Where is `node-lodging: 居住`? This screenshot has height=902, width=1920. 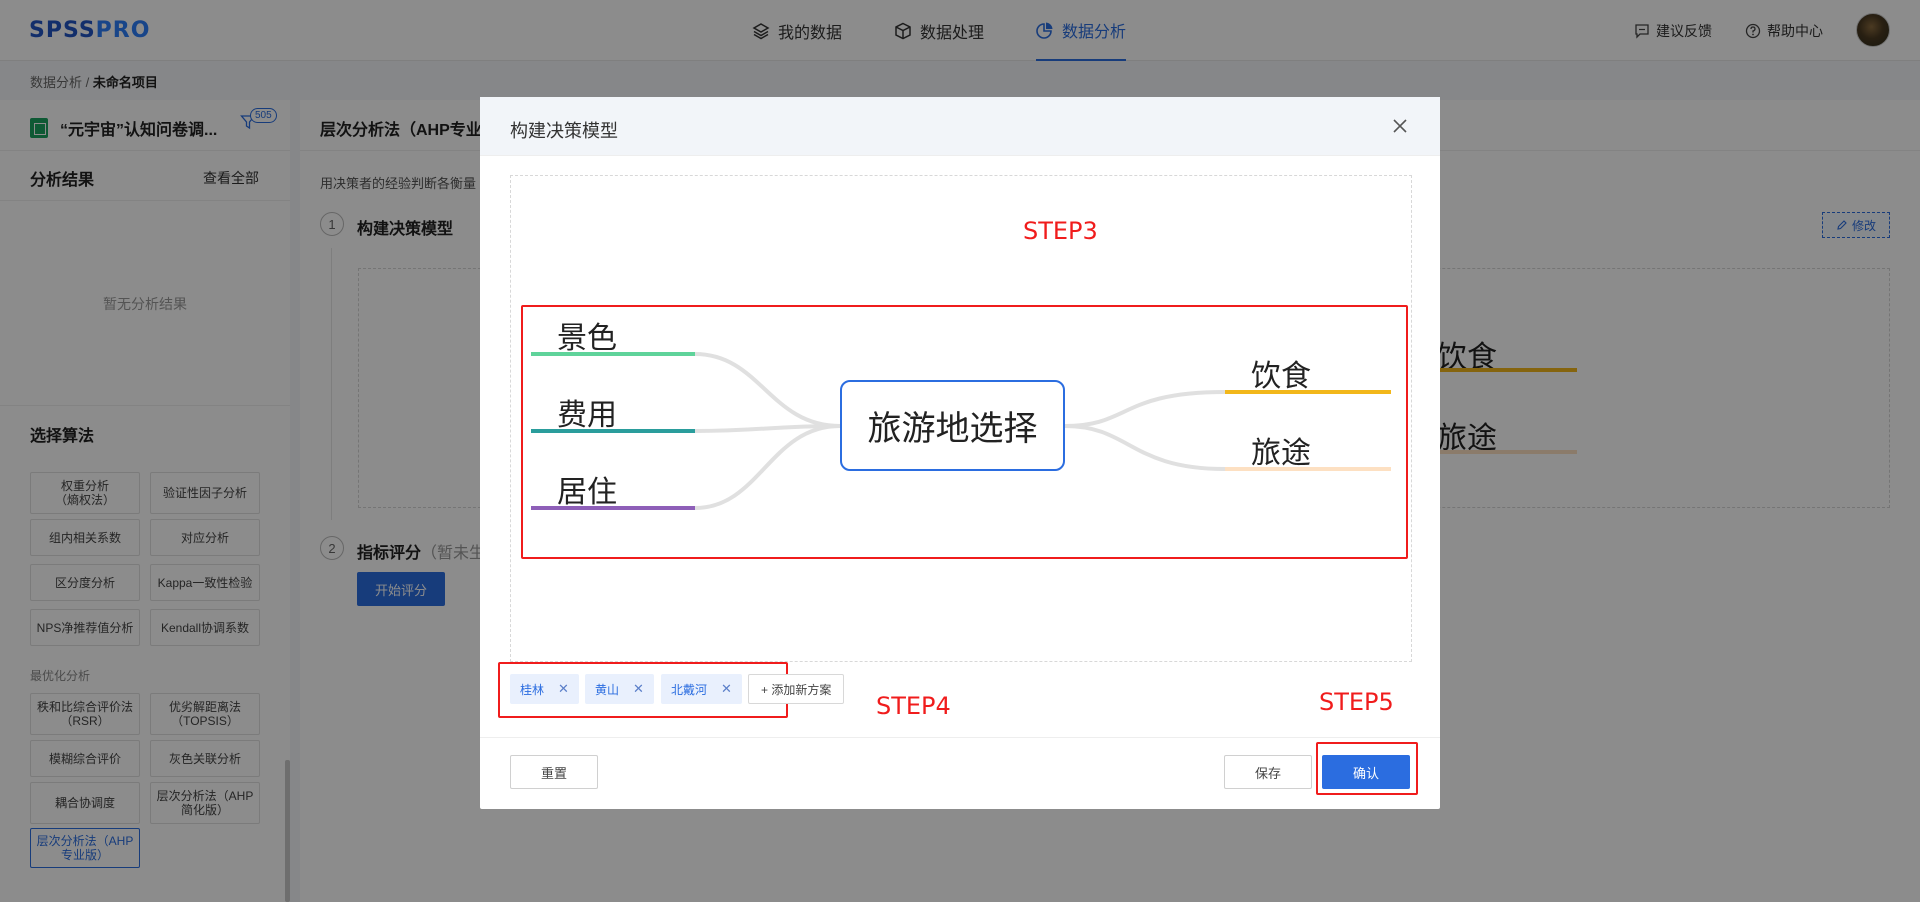
node-lodging: 居住 is located at coordinates (587, 489).